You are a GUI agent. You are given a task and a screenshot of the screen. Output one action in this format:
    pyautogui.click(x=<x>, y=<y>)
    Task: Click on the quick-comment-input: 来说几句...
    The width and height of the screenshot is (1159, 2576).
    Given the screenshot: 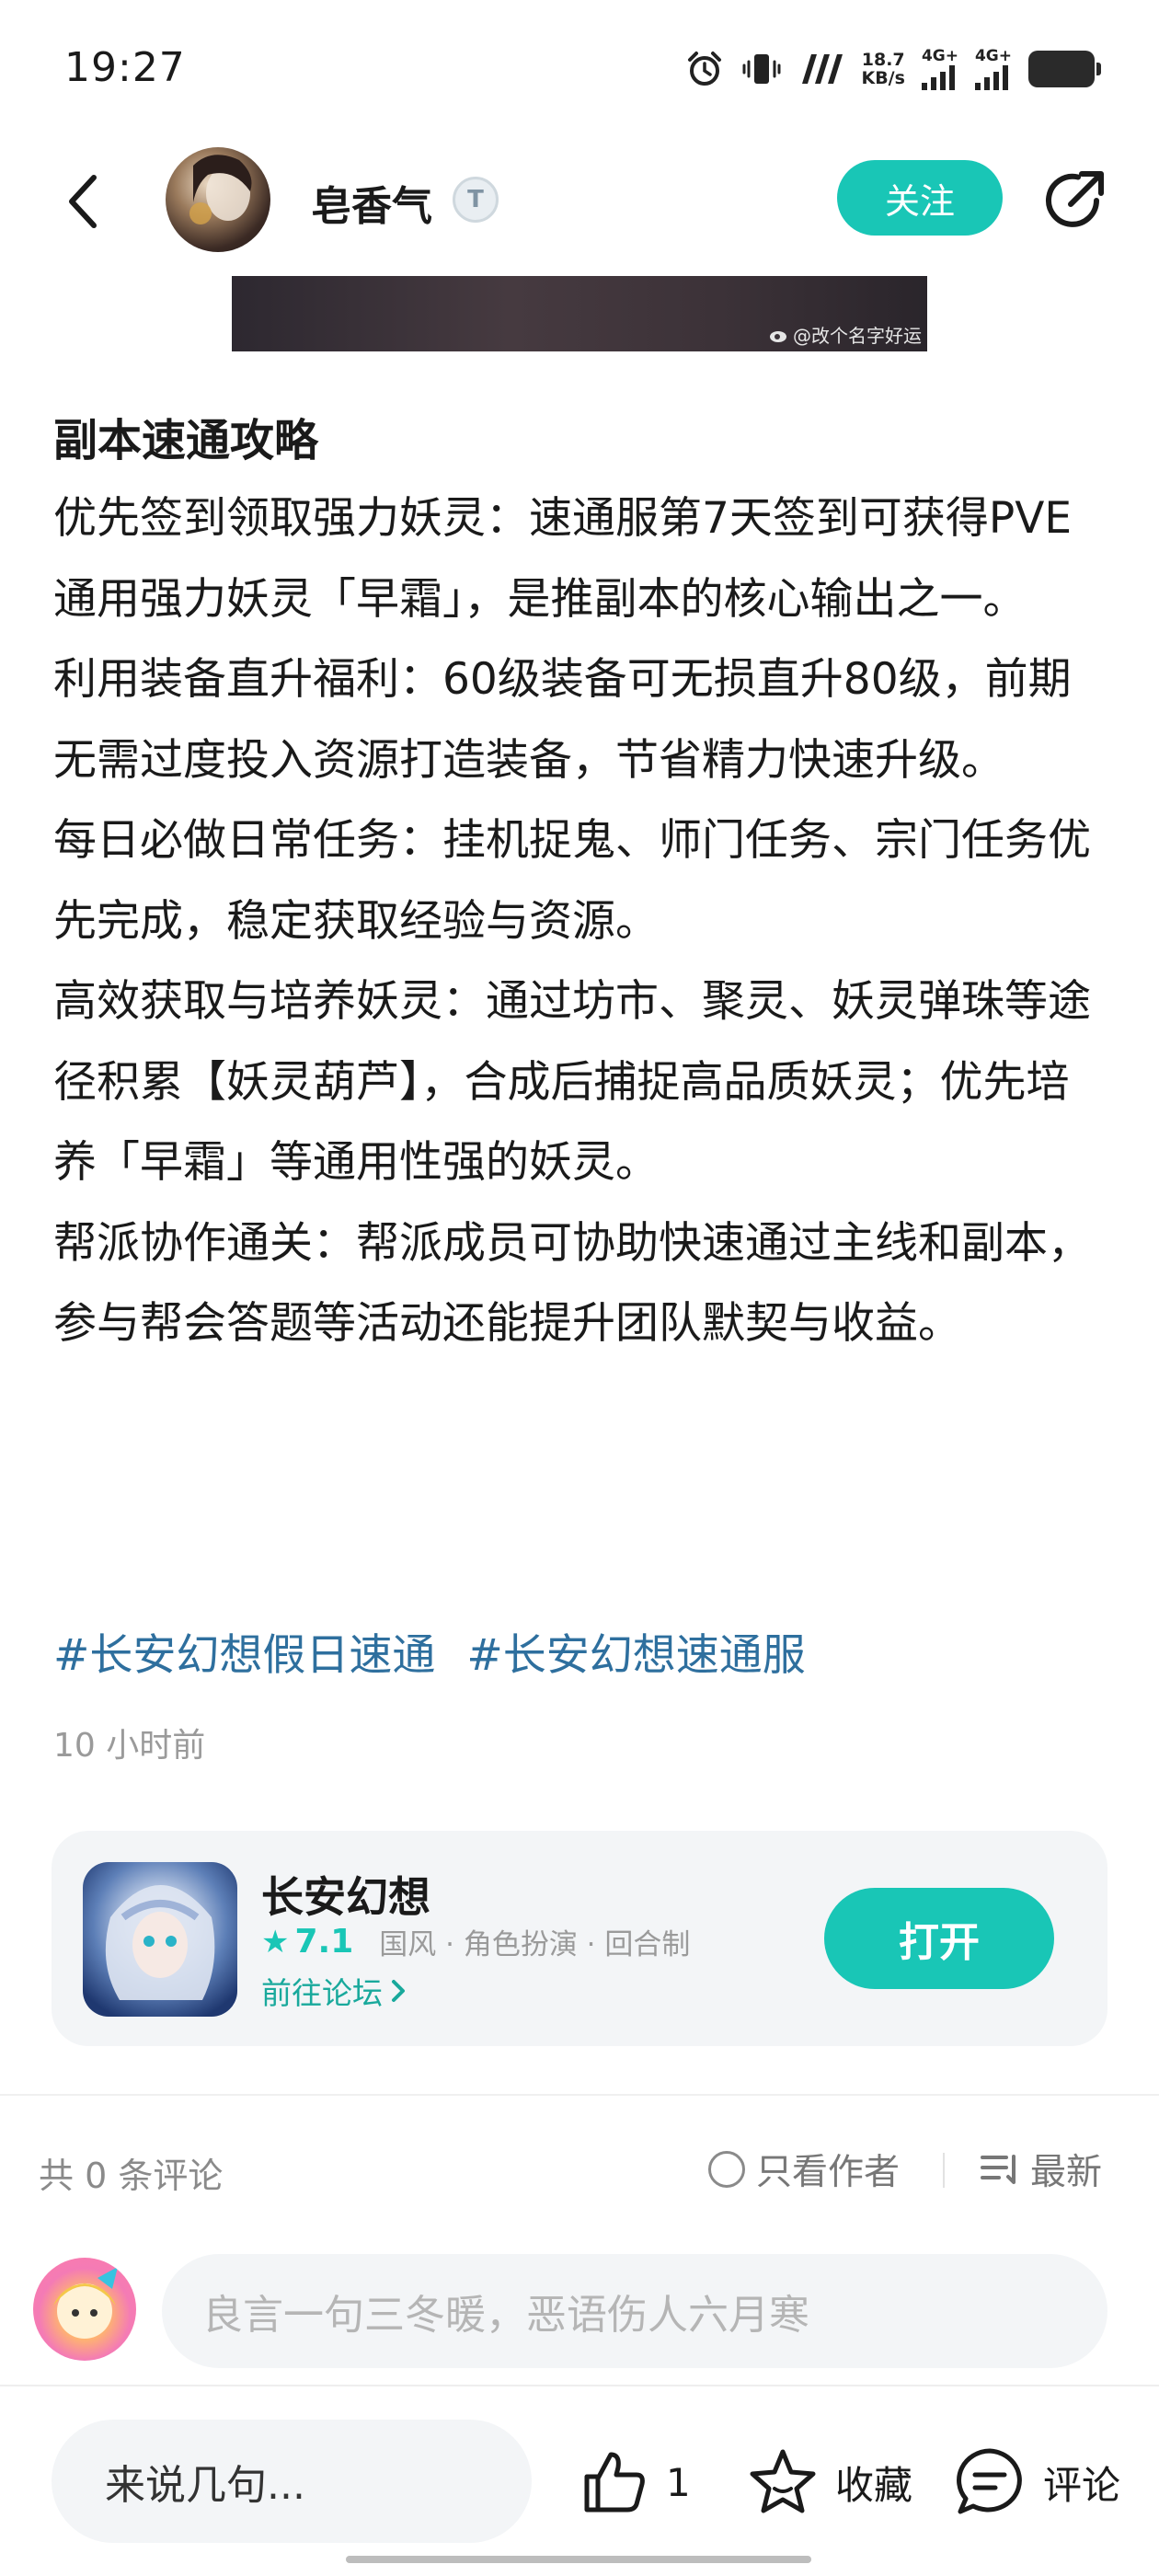 What is the action you would take?
    pyautogui.click(x=292, y=2481)
    